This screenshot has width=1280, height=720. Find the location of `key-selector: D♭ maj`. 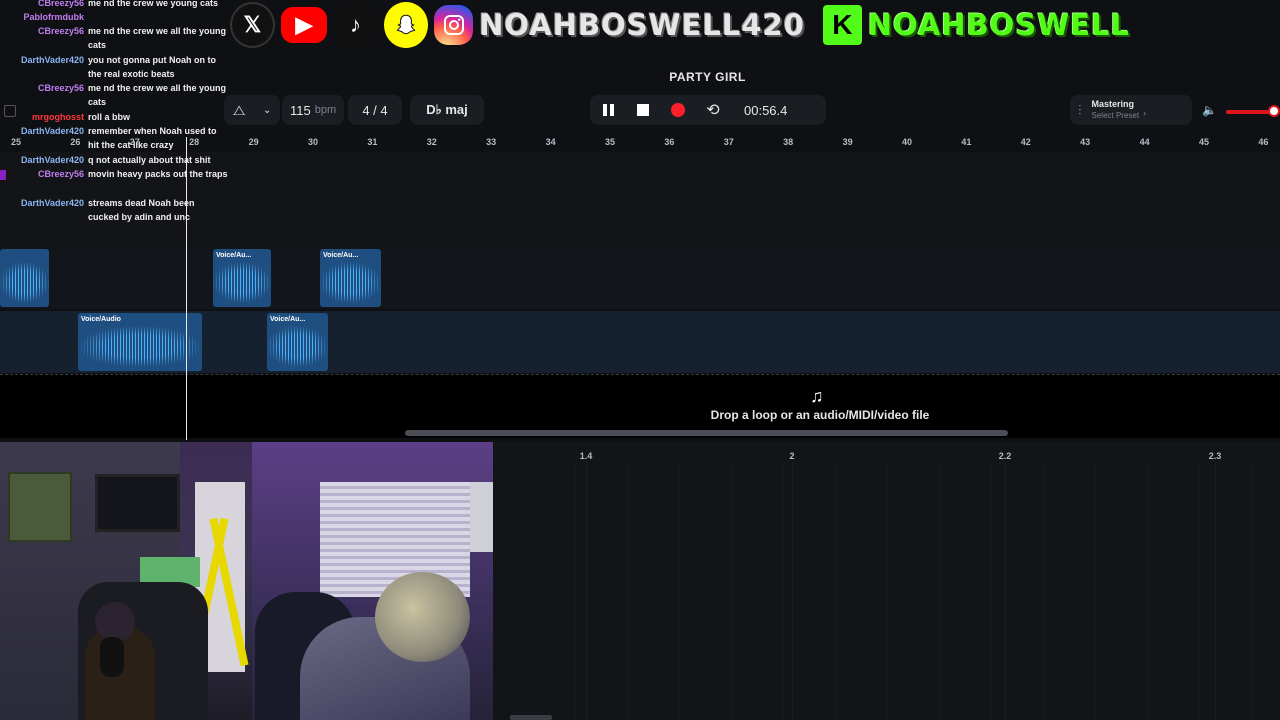

key-selector: D♭ maj is located at coordinates (447, 110).